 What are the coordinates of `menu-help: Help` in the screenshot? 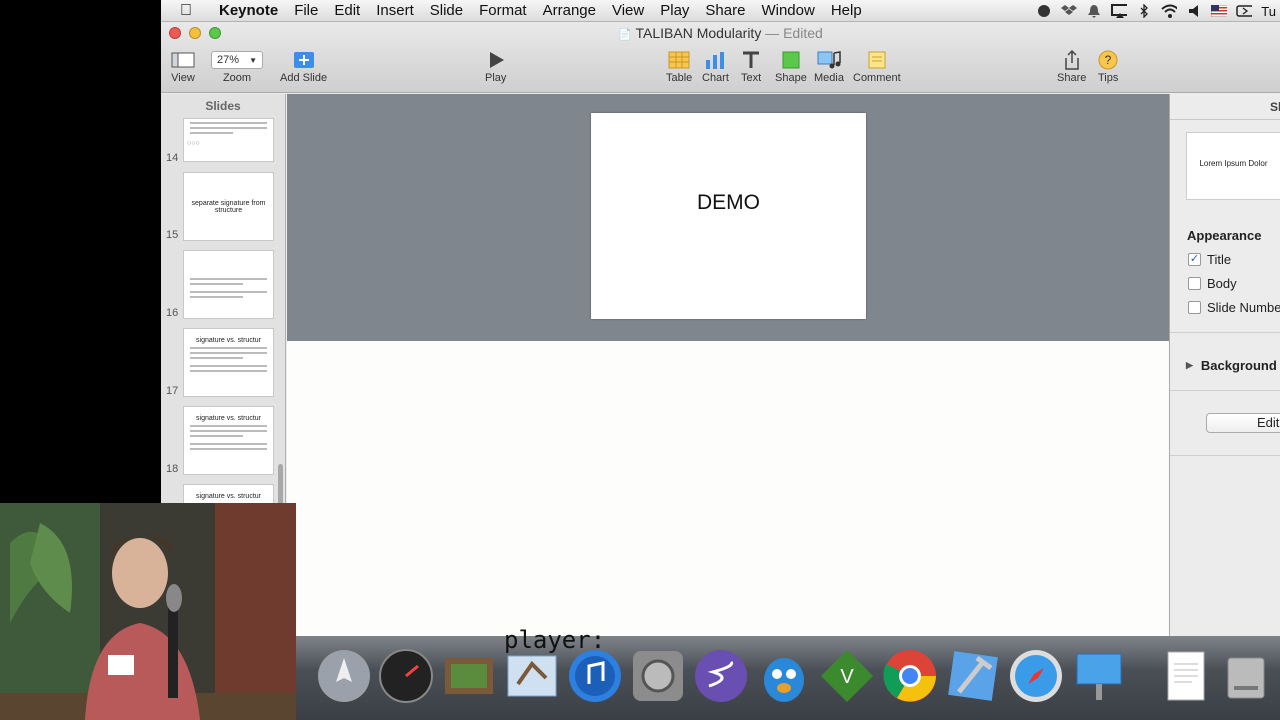 It's located at (846, 10).